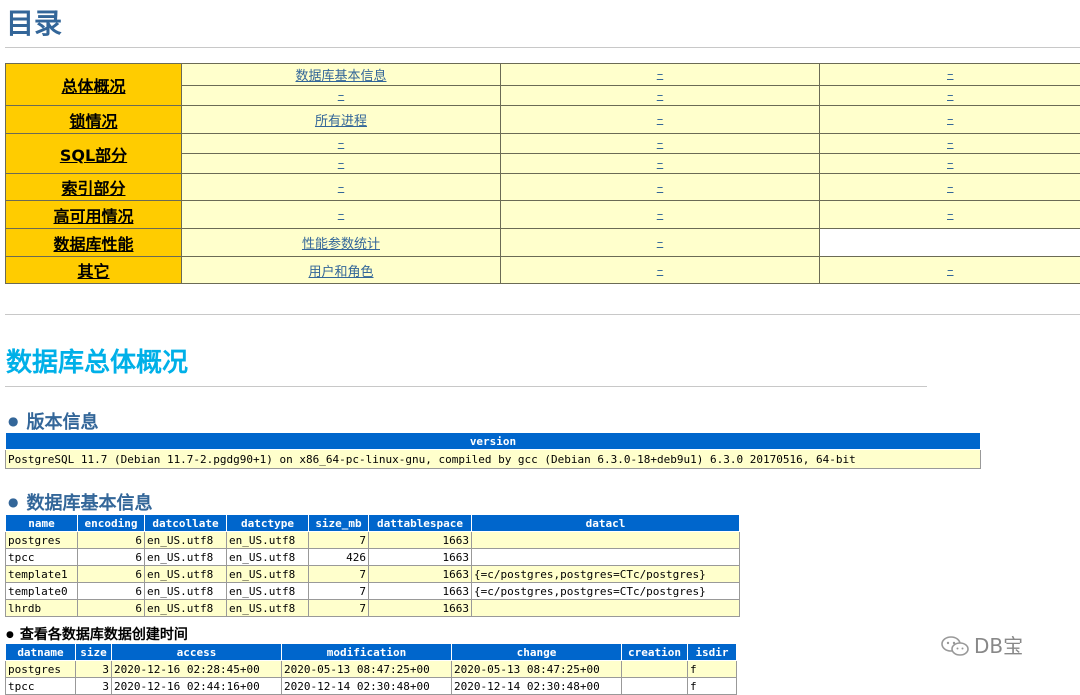  I want to click on cell: 2020-12-16 02:28:45+00, so click(197, 669).